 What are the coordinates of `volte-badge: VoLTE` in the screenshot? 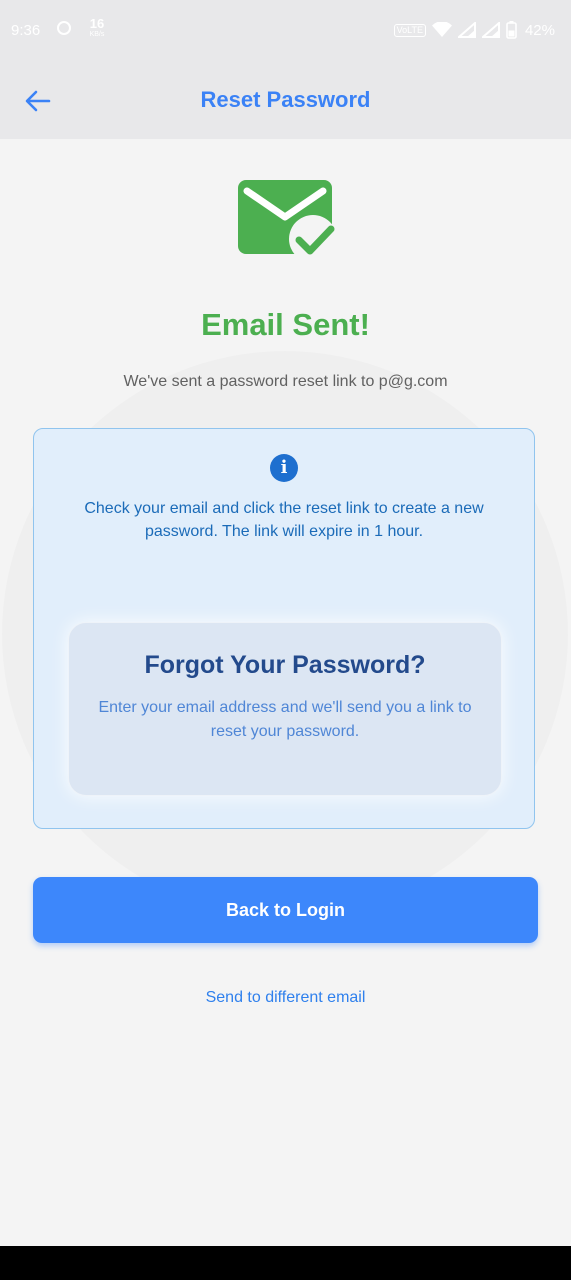 It's located at (409, 30).